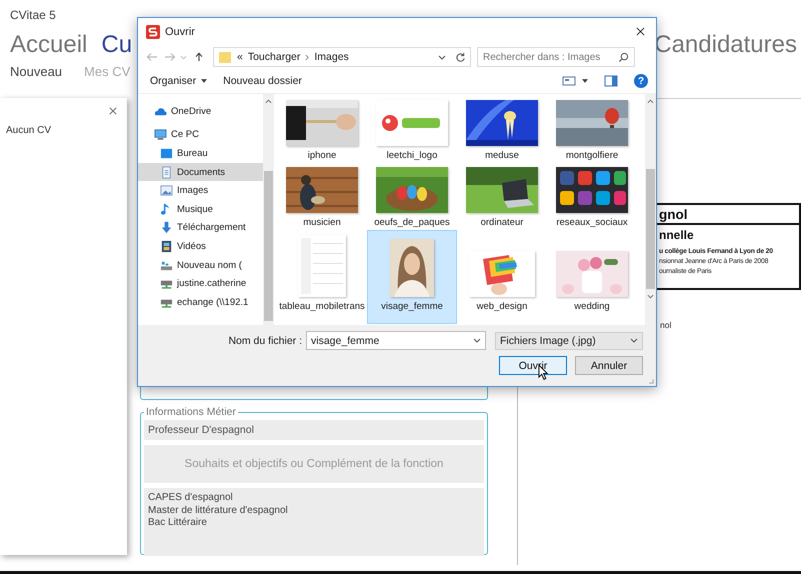 Image resolution: width=801 pixels, height=574 pixels. Describe the element at coordinates (322, 277) in the screenshot. I see `file-item: tableau_mobiletrans` at that location.